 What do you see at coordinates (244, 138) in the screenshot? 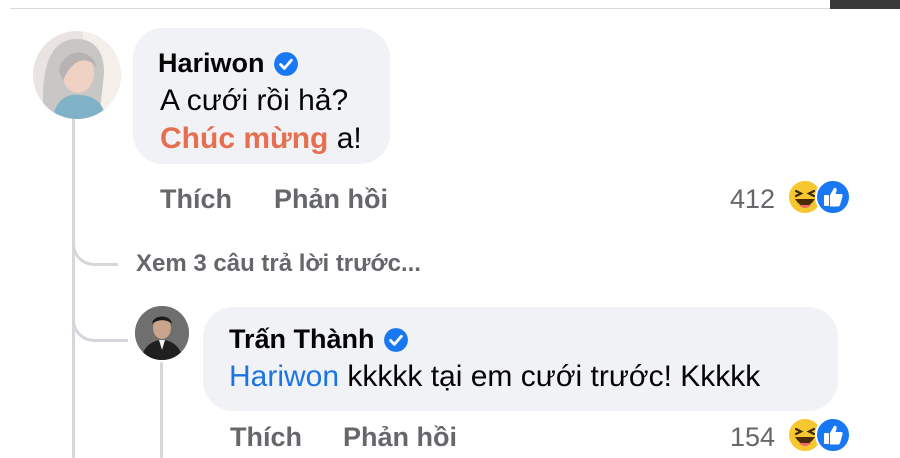
I see `highlighted-text: Chúc mừng` at bounding box center [244, 138].